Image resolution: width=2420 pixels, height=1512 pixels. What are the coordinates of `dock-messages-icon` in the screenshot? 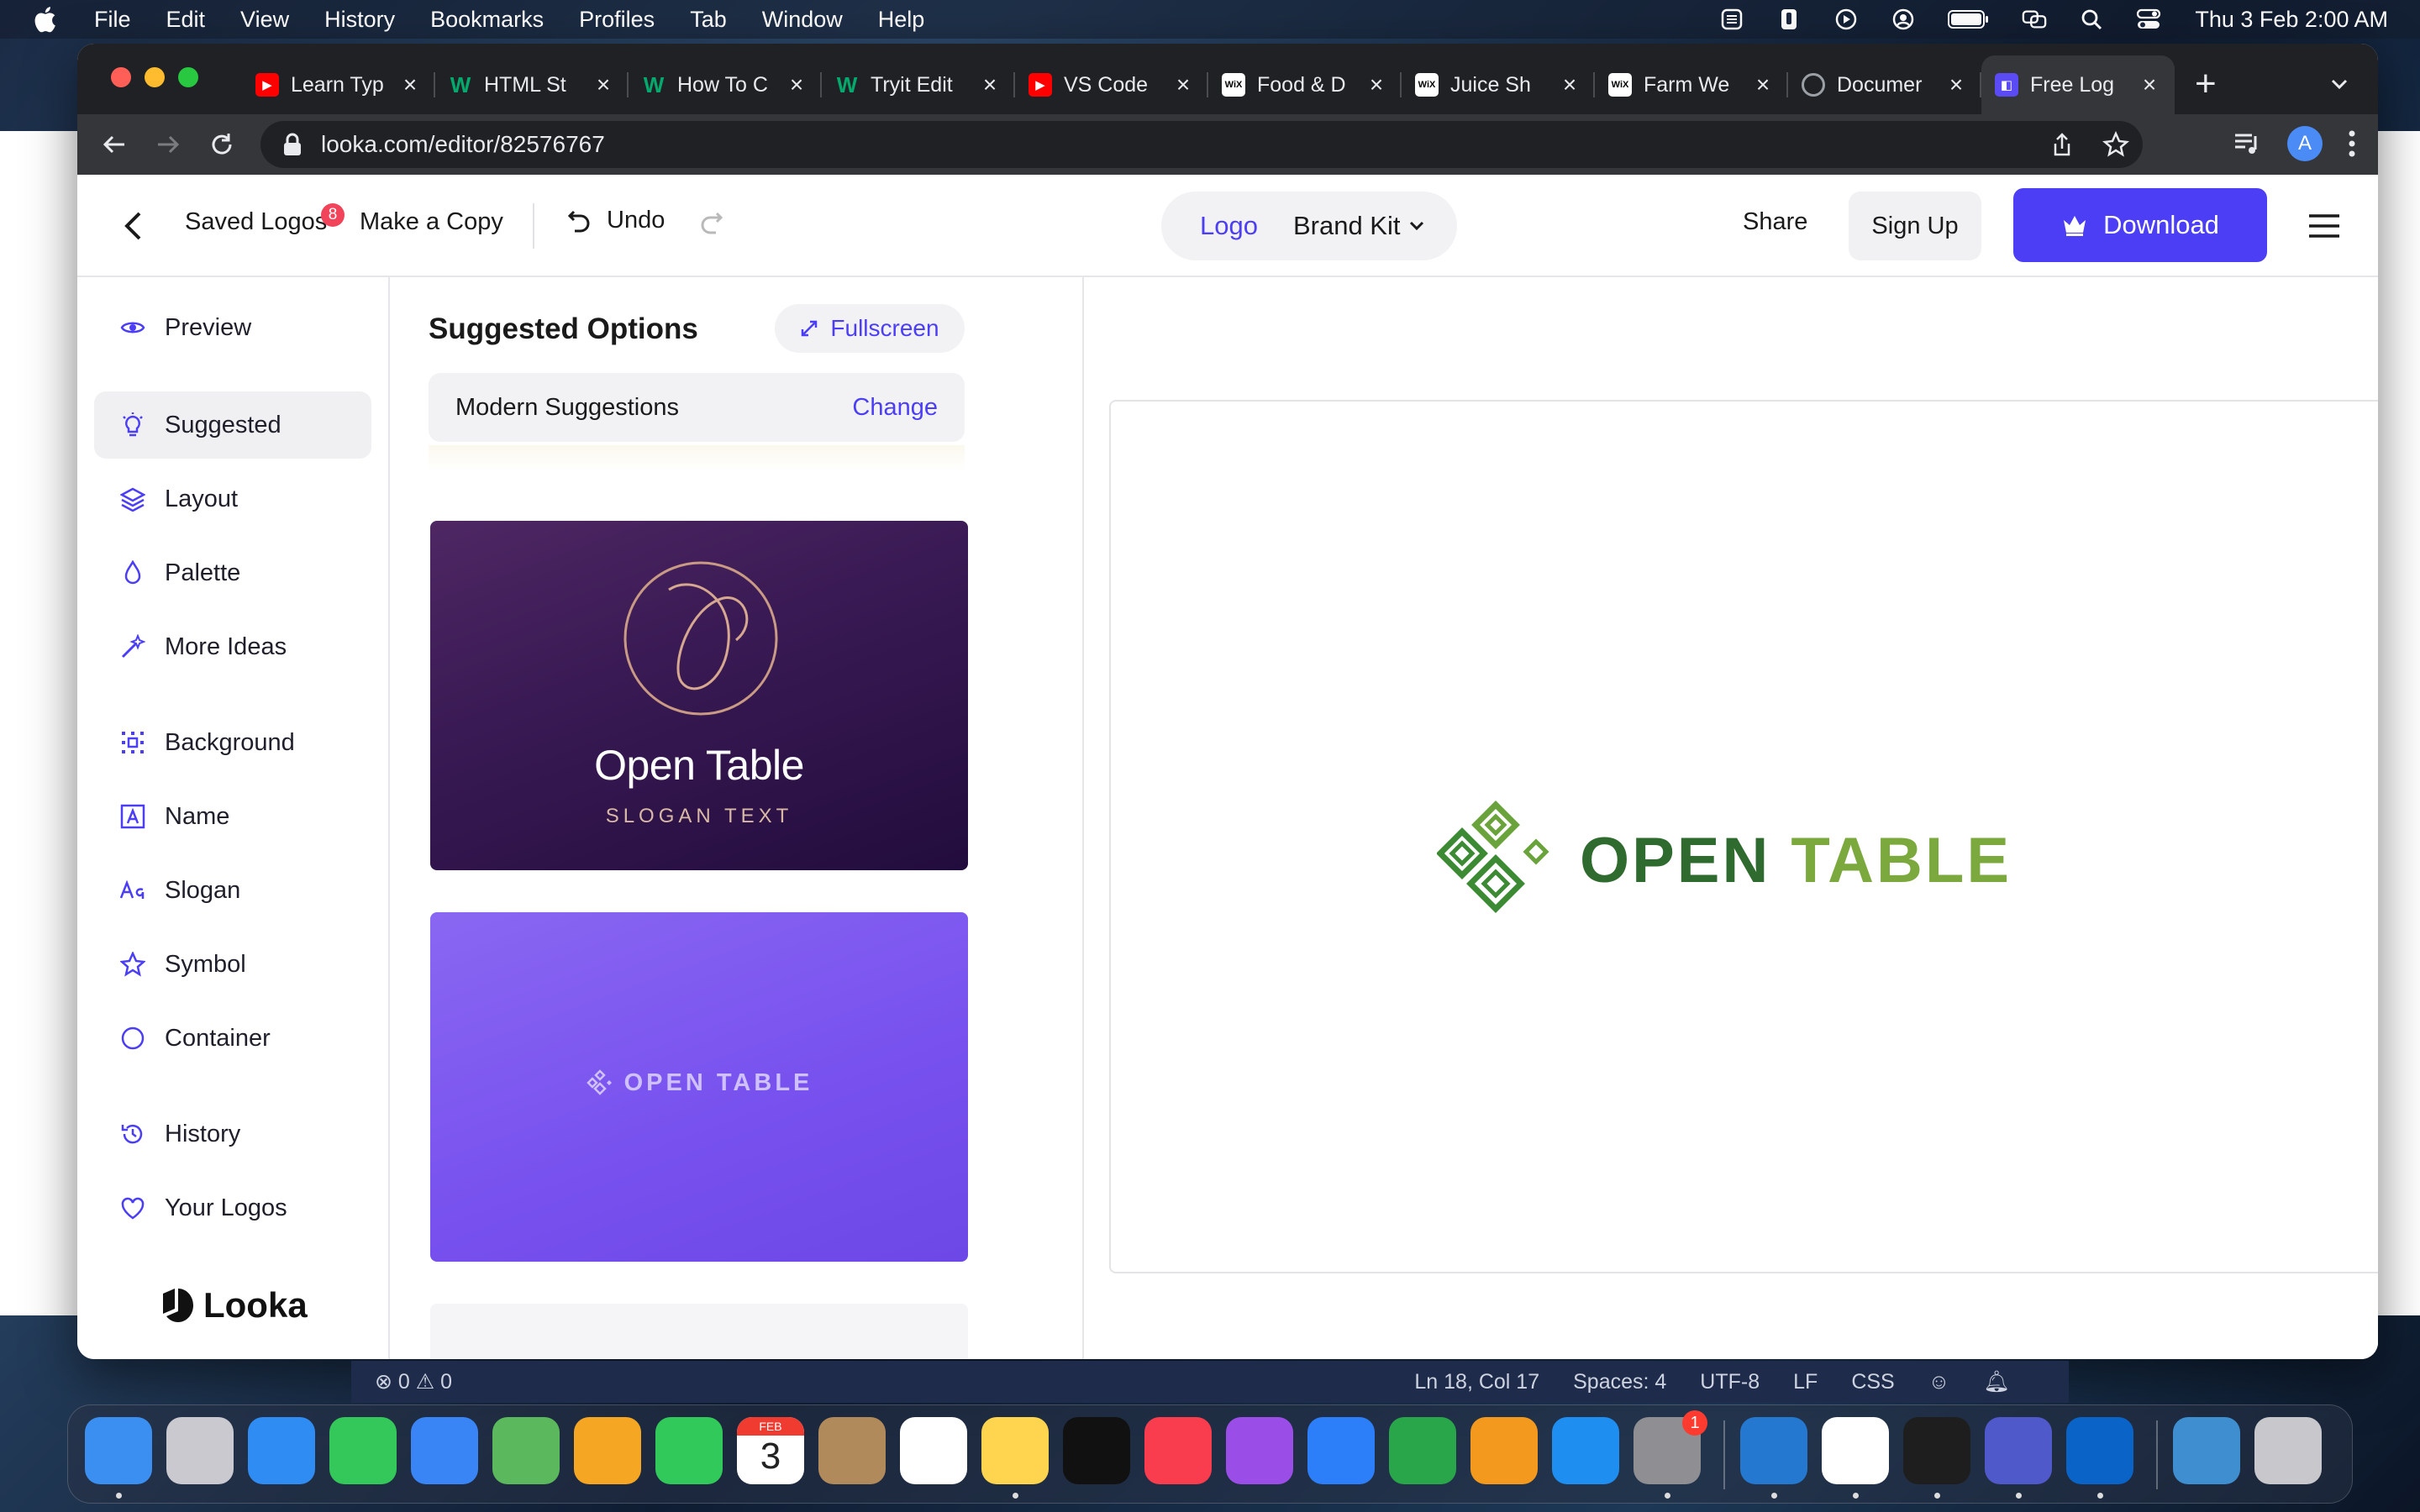 It's located at (363, 1450).